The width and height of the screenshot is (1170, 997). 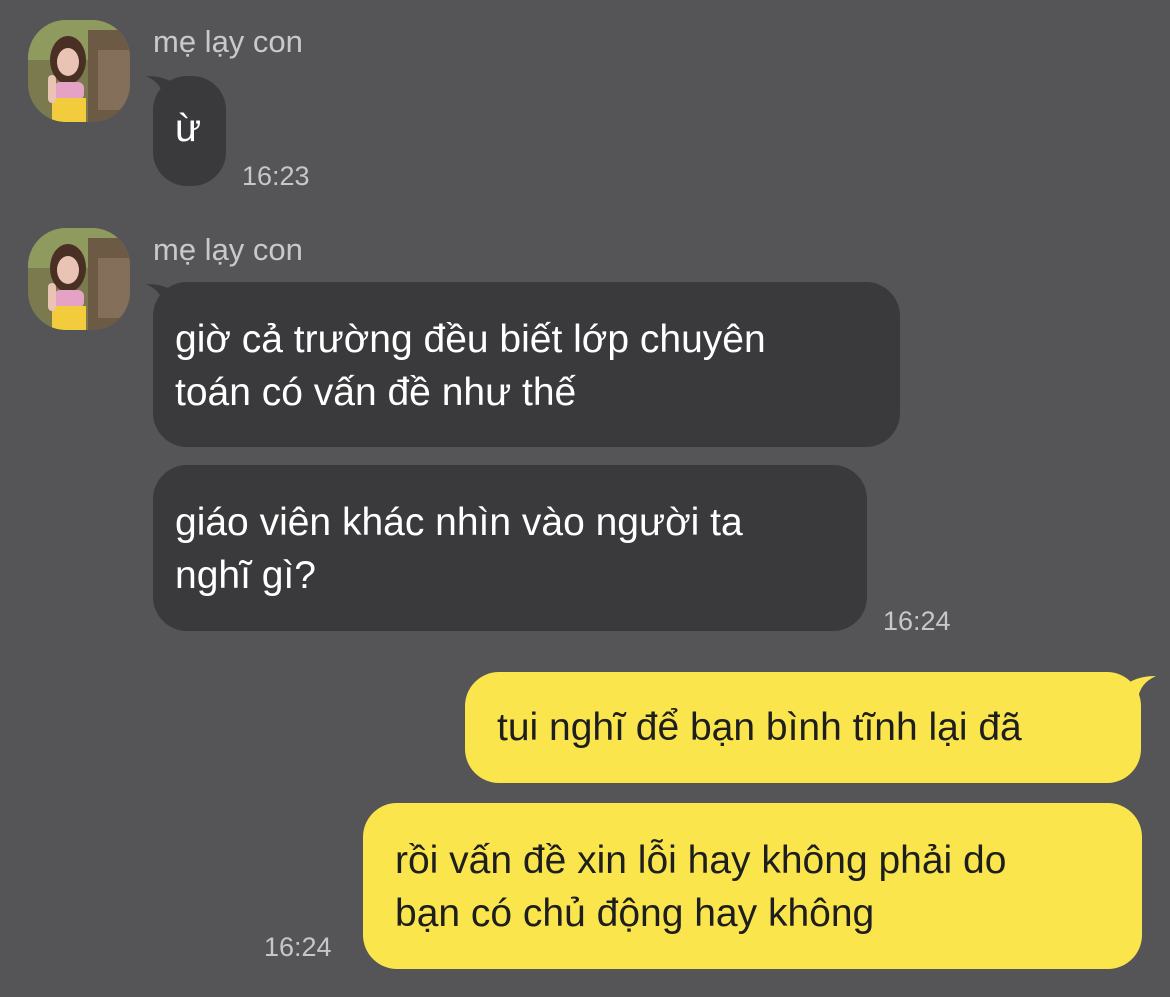 I want to click on message-bubble: ừ, so click(x=189, y=131).